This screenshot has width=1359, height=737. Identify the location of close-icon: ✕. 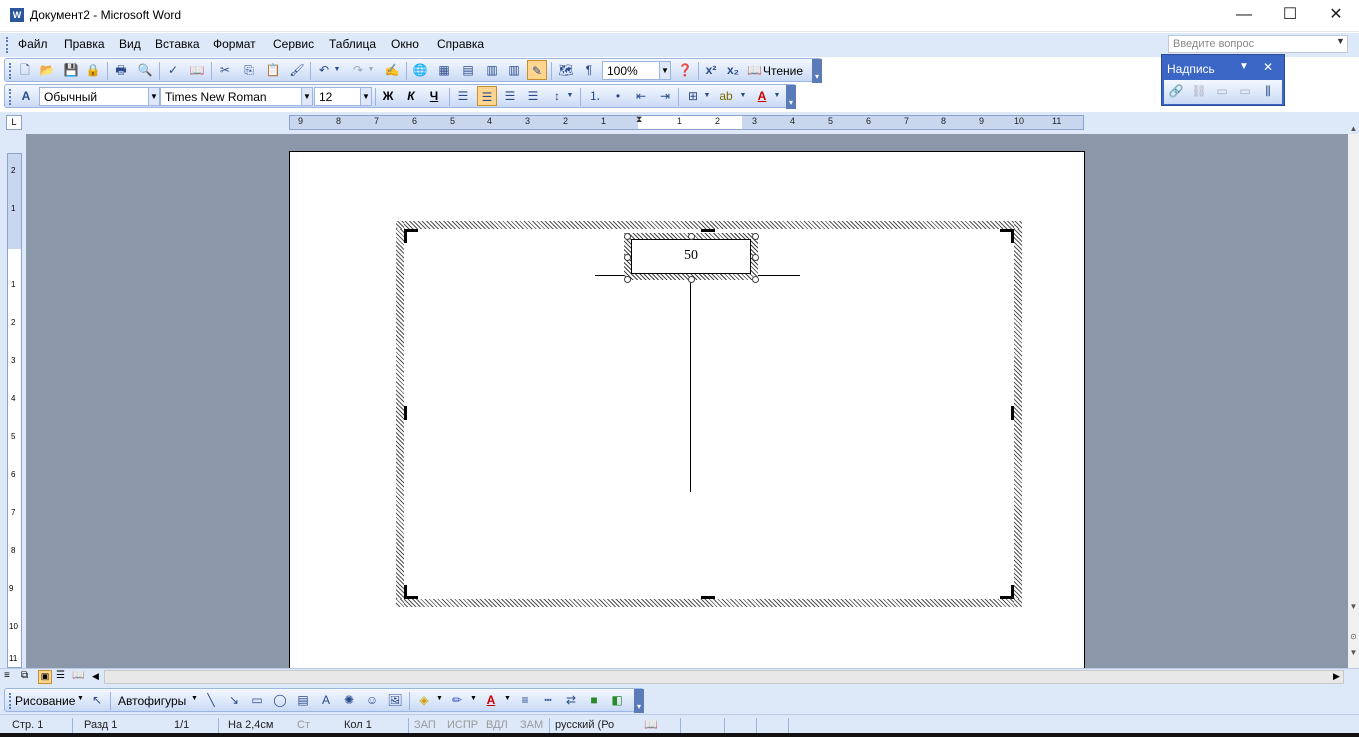
(1268, 67).